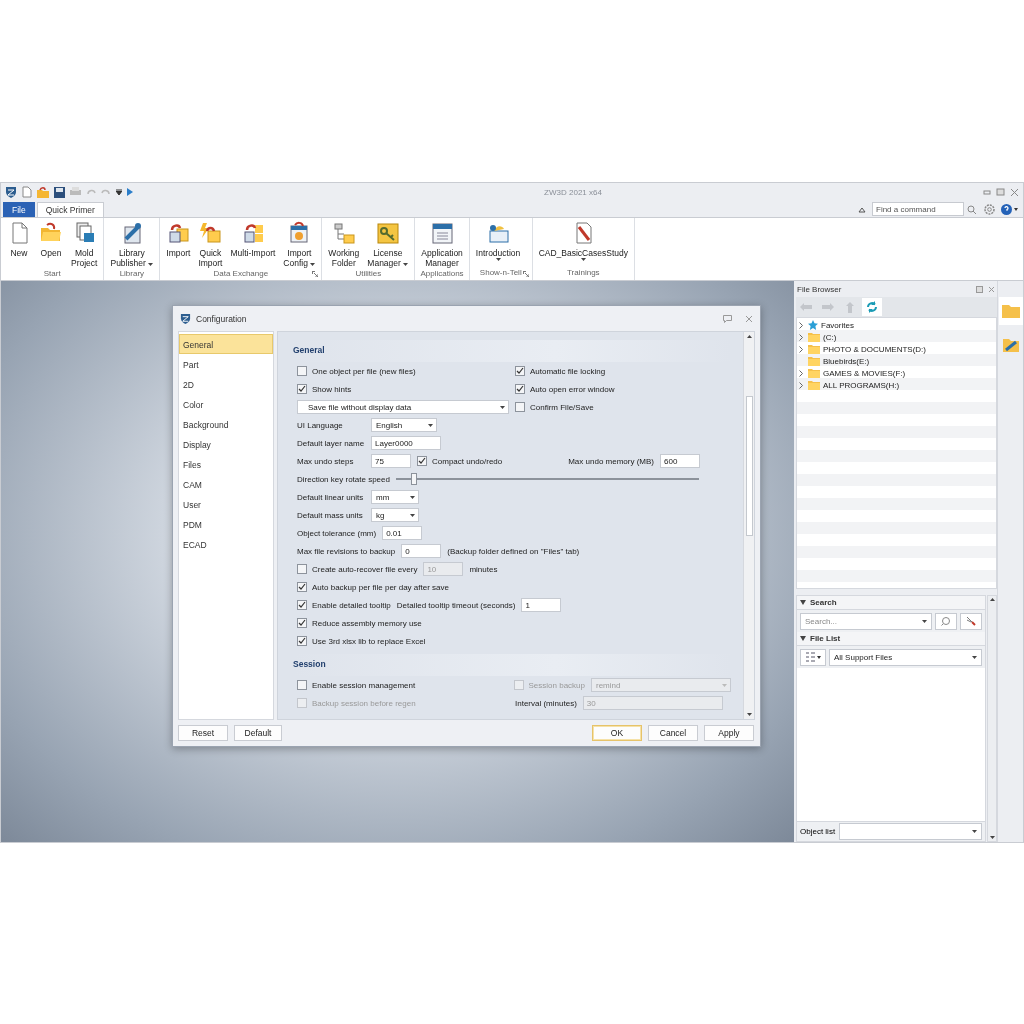  Describe the element at coordinates (395, 497) in the screenshot. I see `dropdown: mm` at that location.